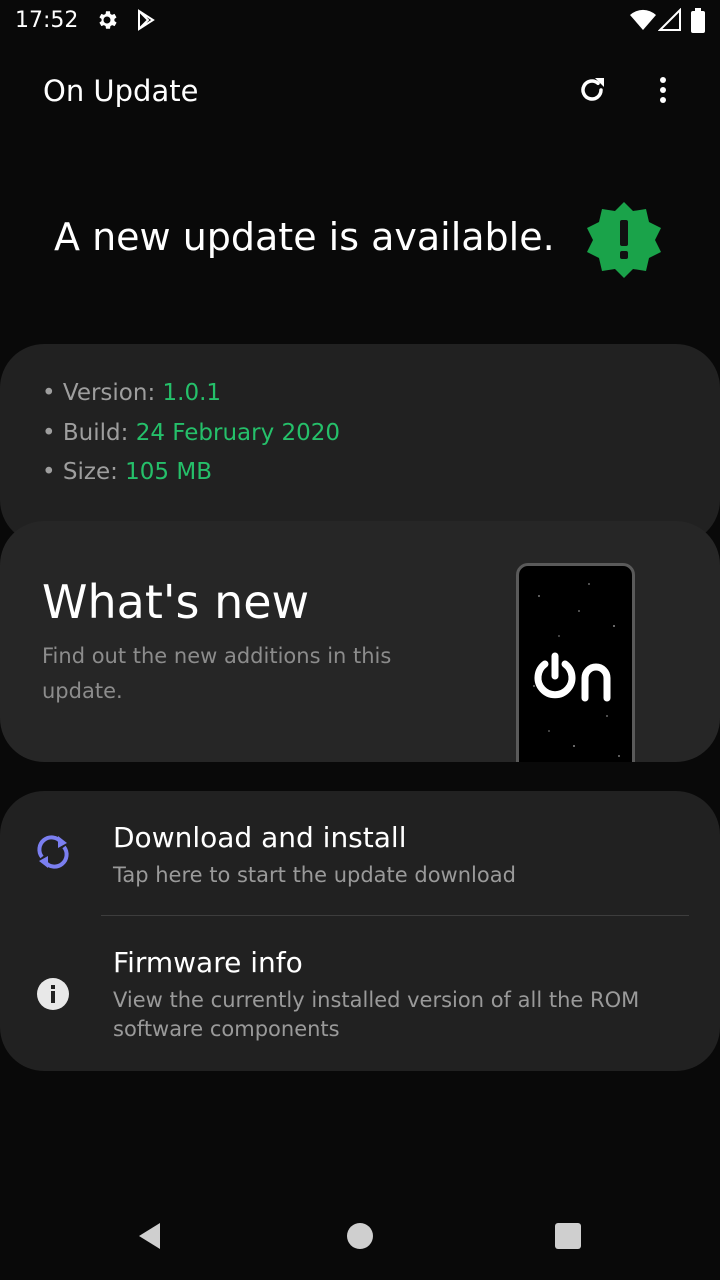 The height and width of the screenshot is (1280, 720). I want to click on size-label: • Size:, so click(84, 472).